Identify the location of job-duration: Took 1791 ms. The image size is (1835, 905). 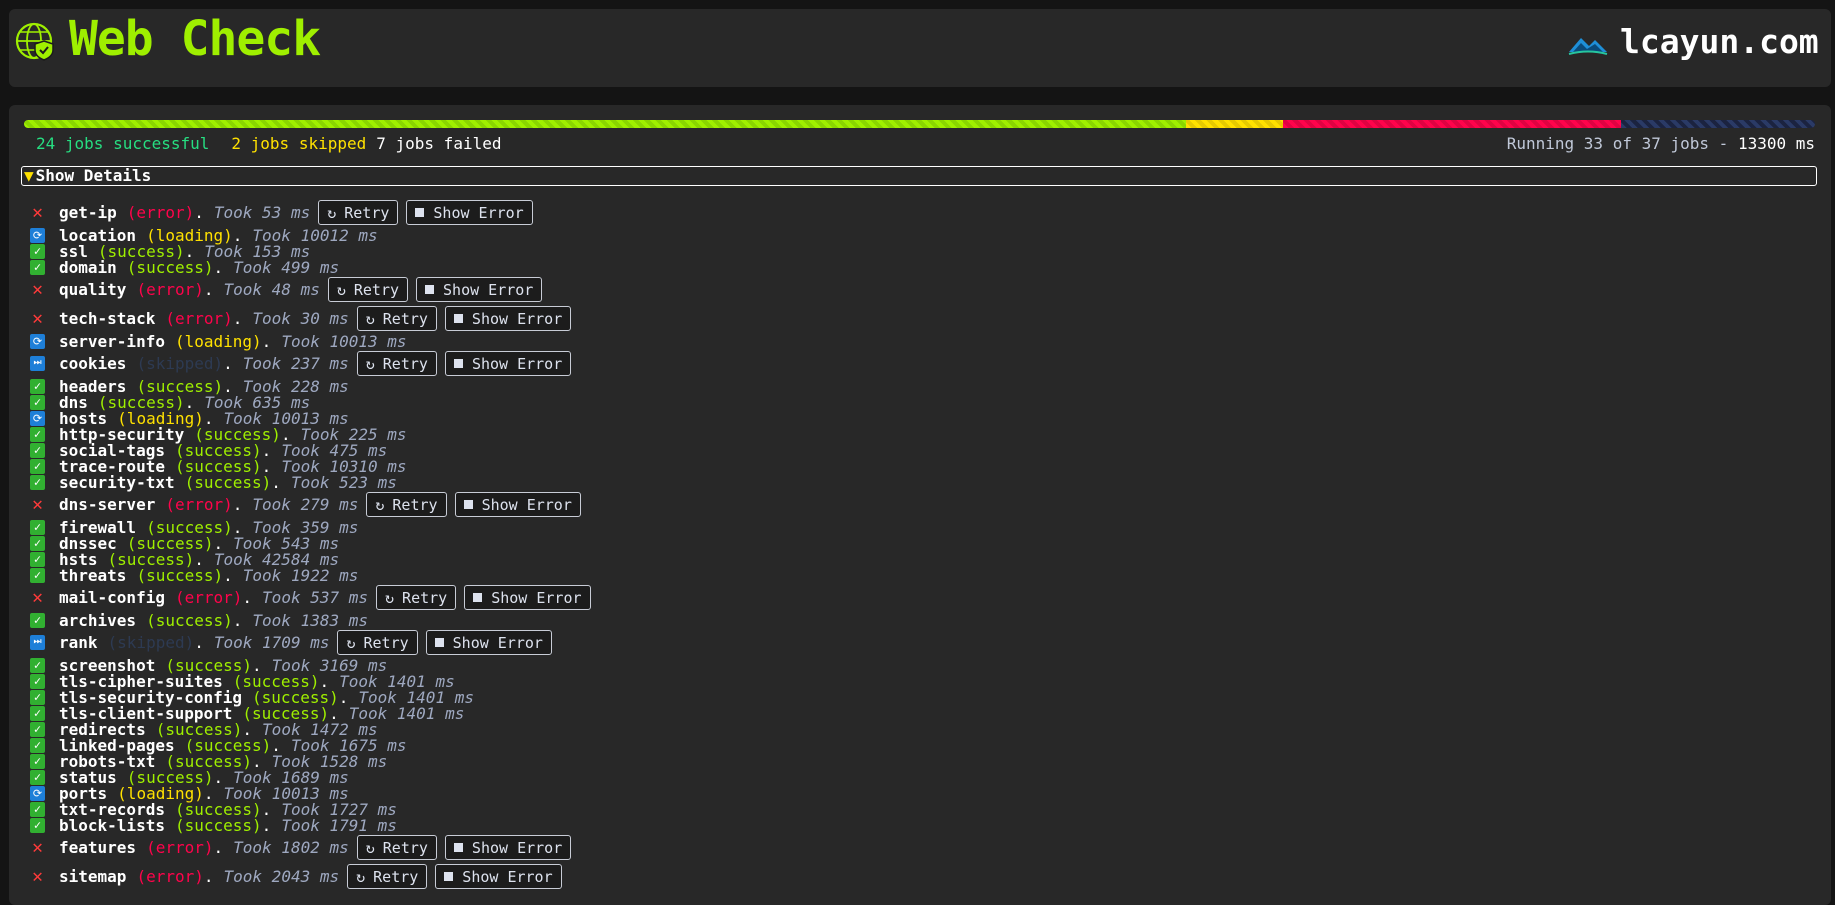
(339, 825).